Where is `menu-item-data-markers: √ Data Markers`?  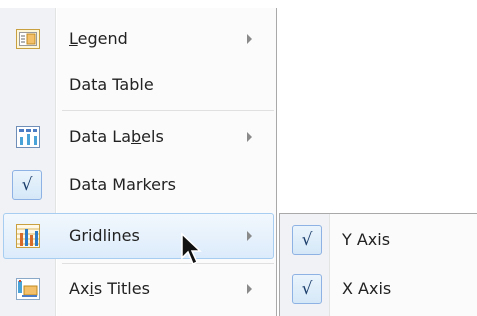
menu-item-data-markers: √ Data Markers is located at coordinates (138, 185).